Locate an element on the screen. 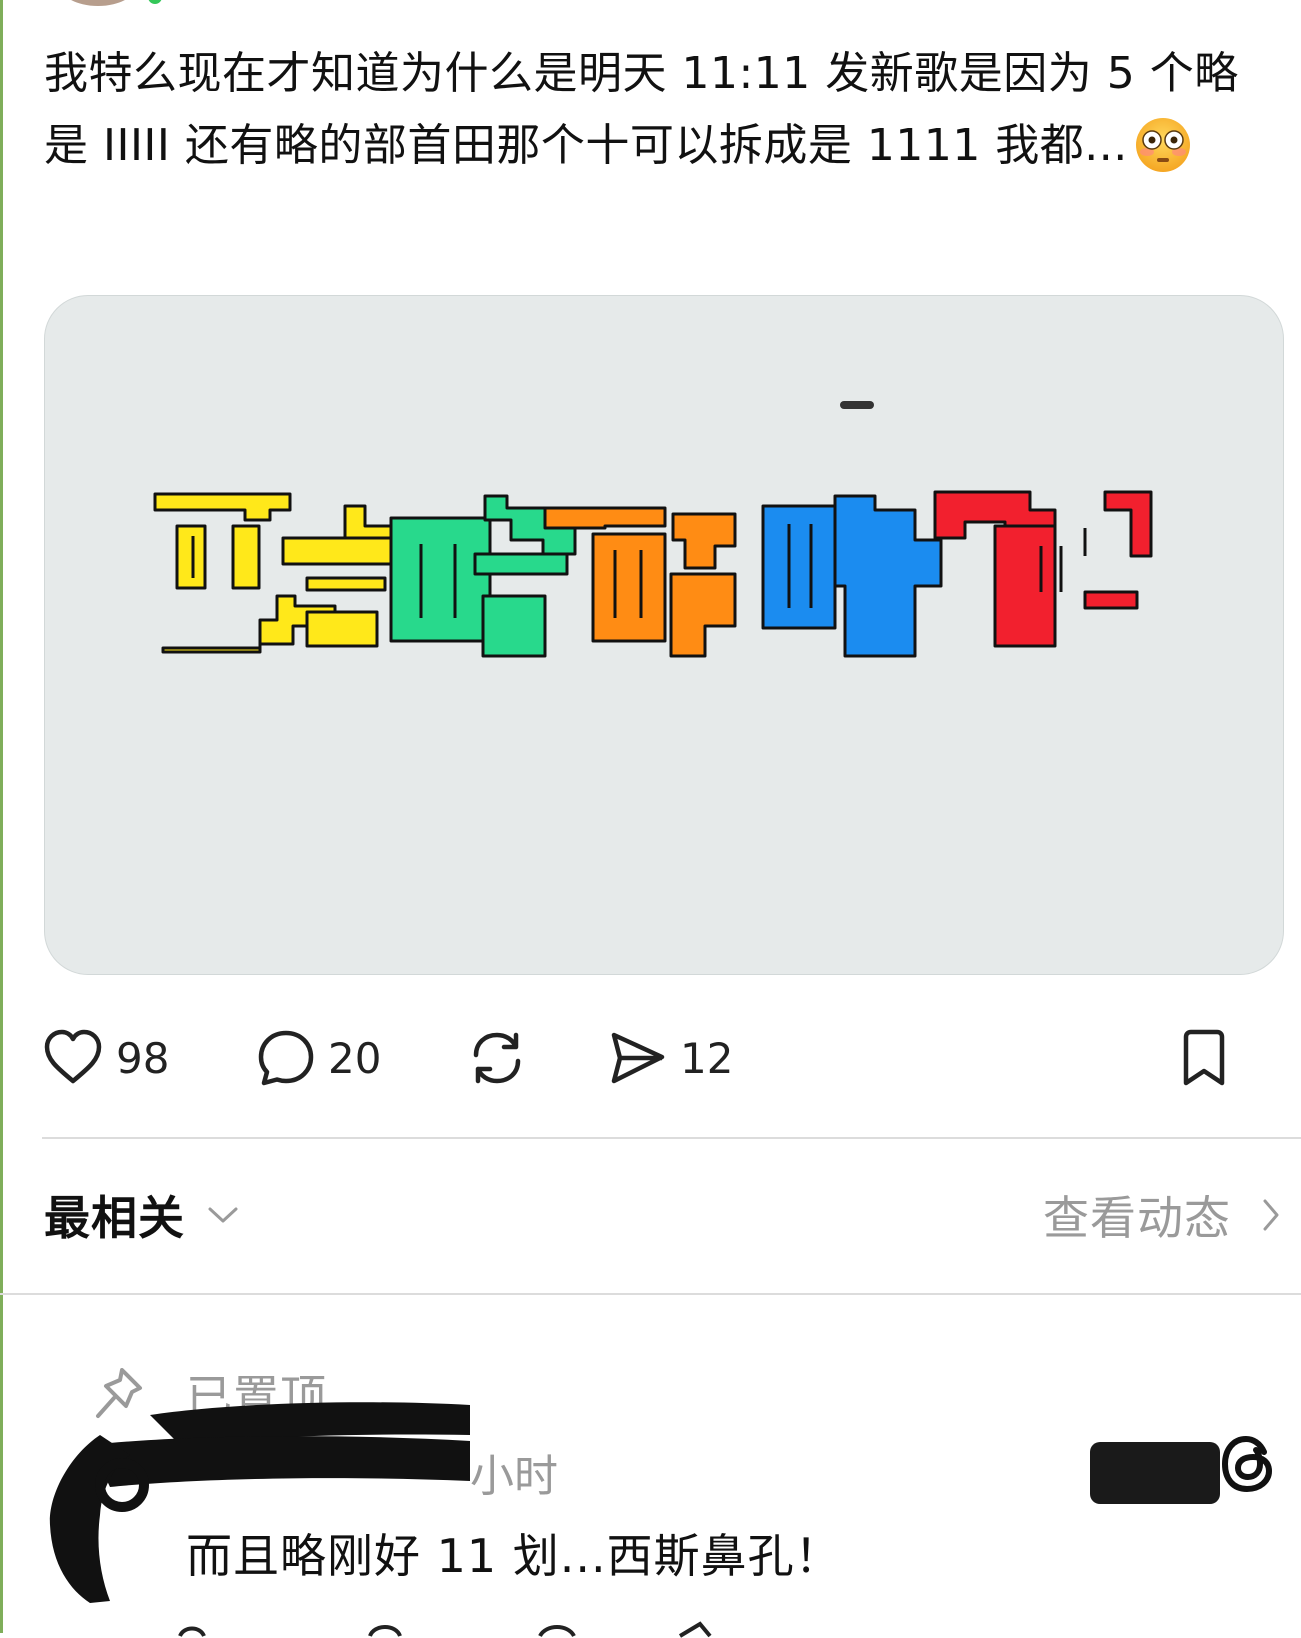 Image resolution: width=1301 pixels, height=1638 pixels. comment-text: 而且略刚好 11 划...西斯鼻孔！ is located at coordinates (514, 1556).